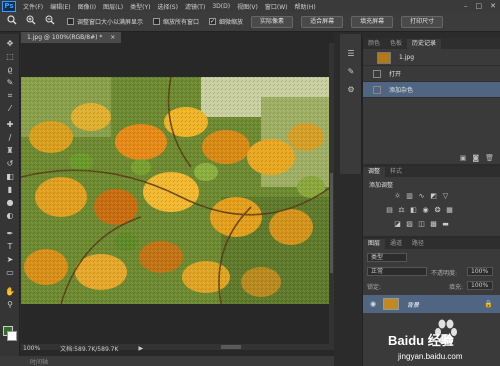 This screenshot has height=366, width=500. Describe the element at coordinates (463, 158) in the screenshot. I see `new-document-from-state-icon: ▣` at that location.